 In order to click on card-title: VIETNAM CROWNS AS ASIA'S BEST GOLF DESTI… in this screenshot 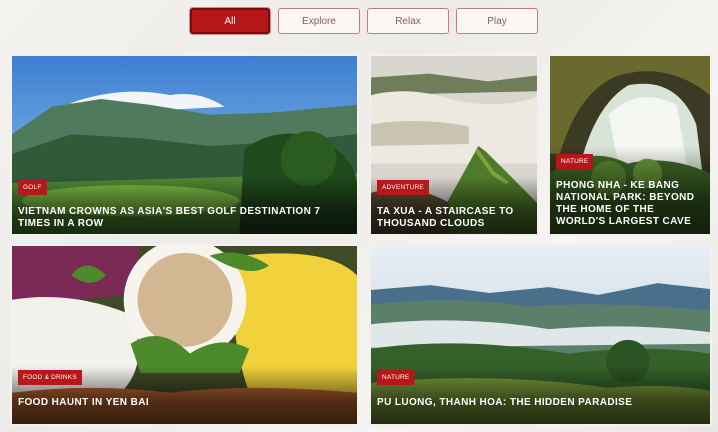, I will do `click(169, 217)`.